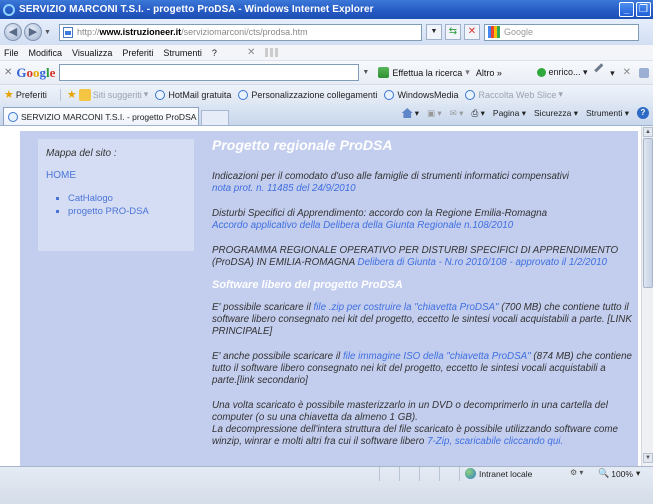 This screenshot has width=653, height=504. Describe the element at coordinates (11, 53) in the screenshot. I see `menu-file: File` at that location.